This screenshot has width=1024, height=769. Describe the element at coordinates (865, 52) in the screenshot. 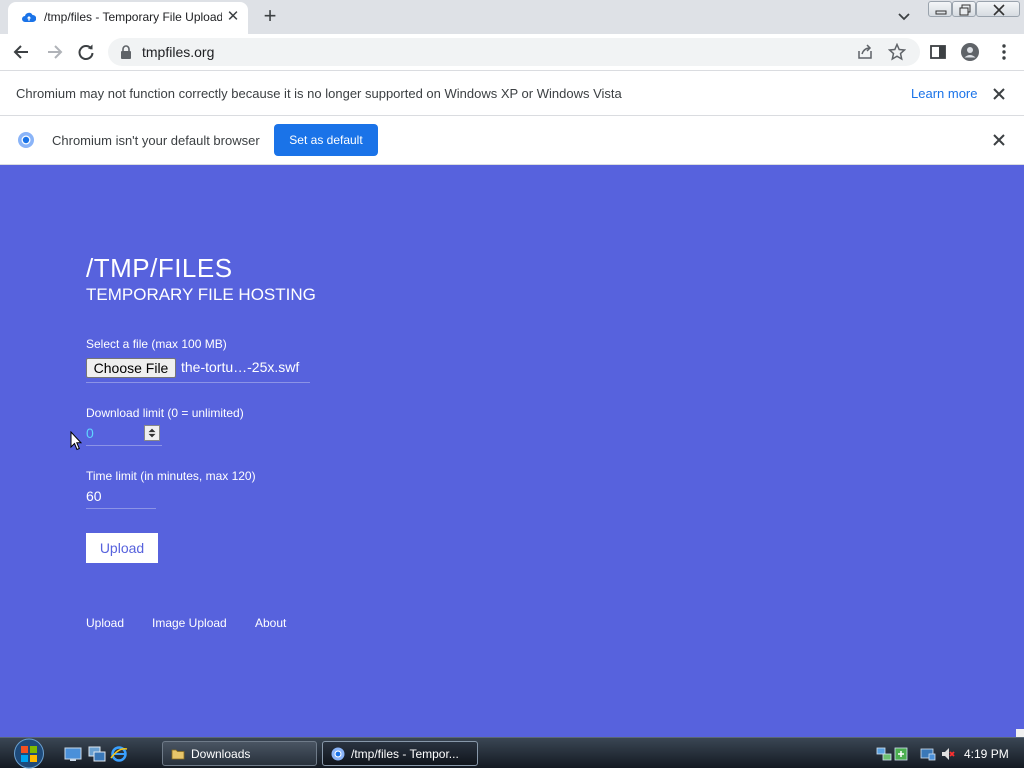

I see `share-icon` at that location.